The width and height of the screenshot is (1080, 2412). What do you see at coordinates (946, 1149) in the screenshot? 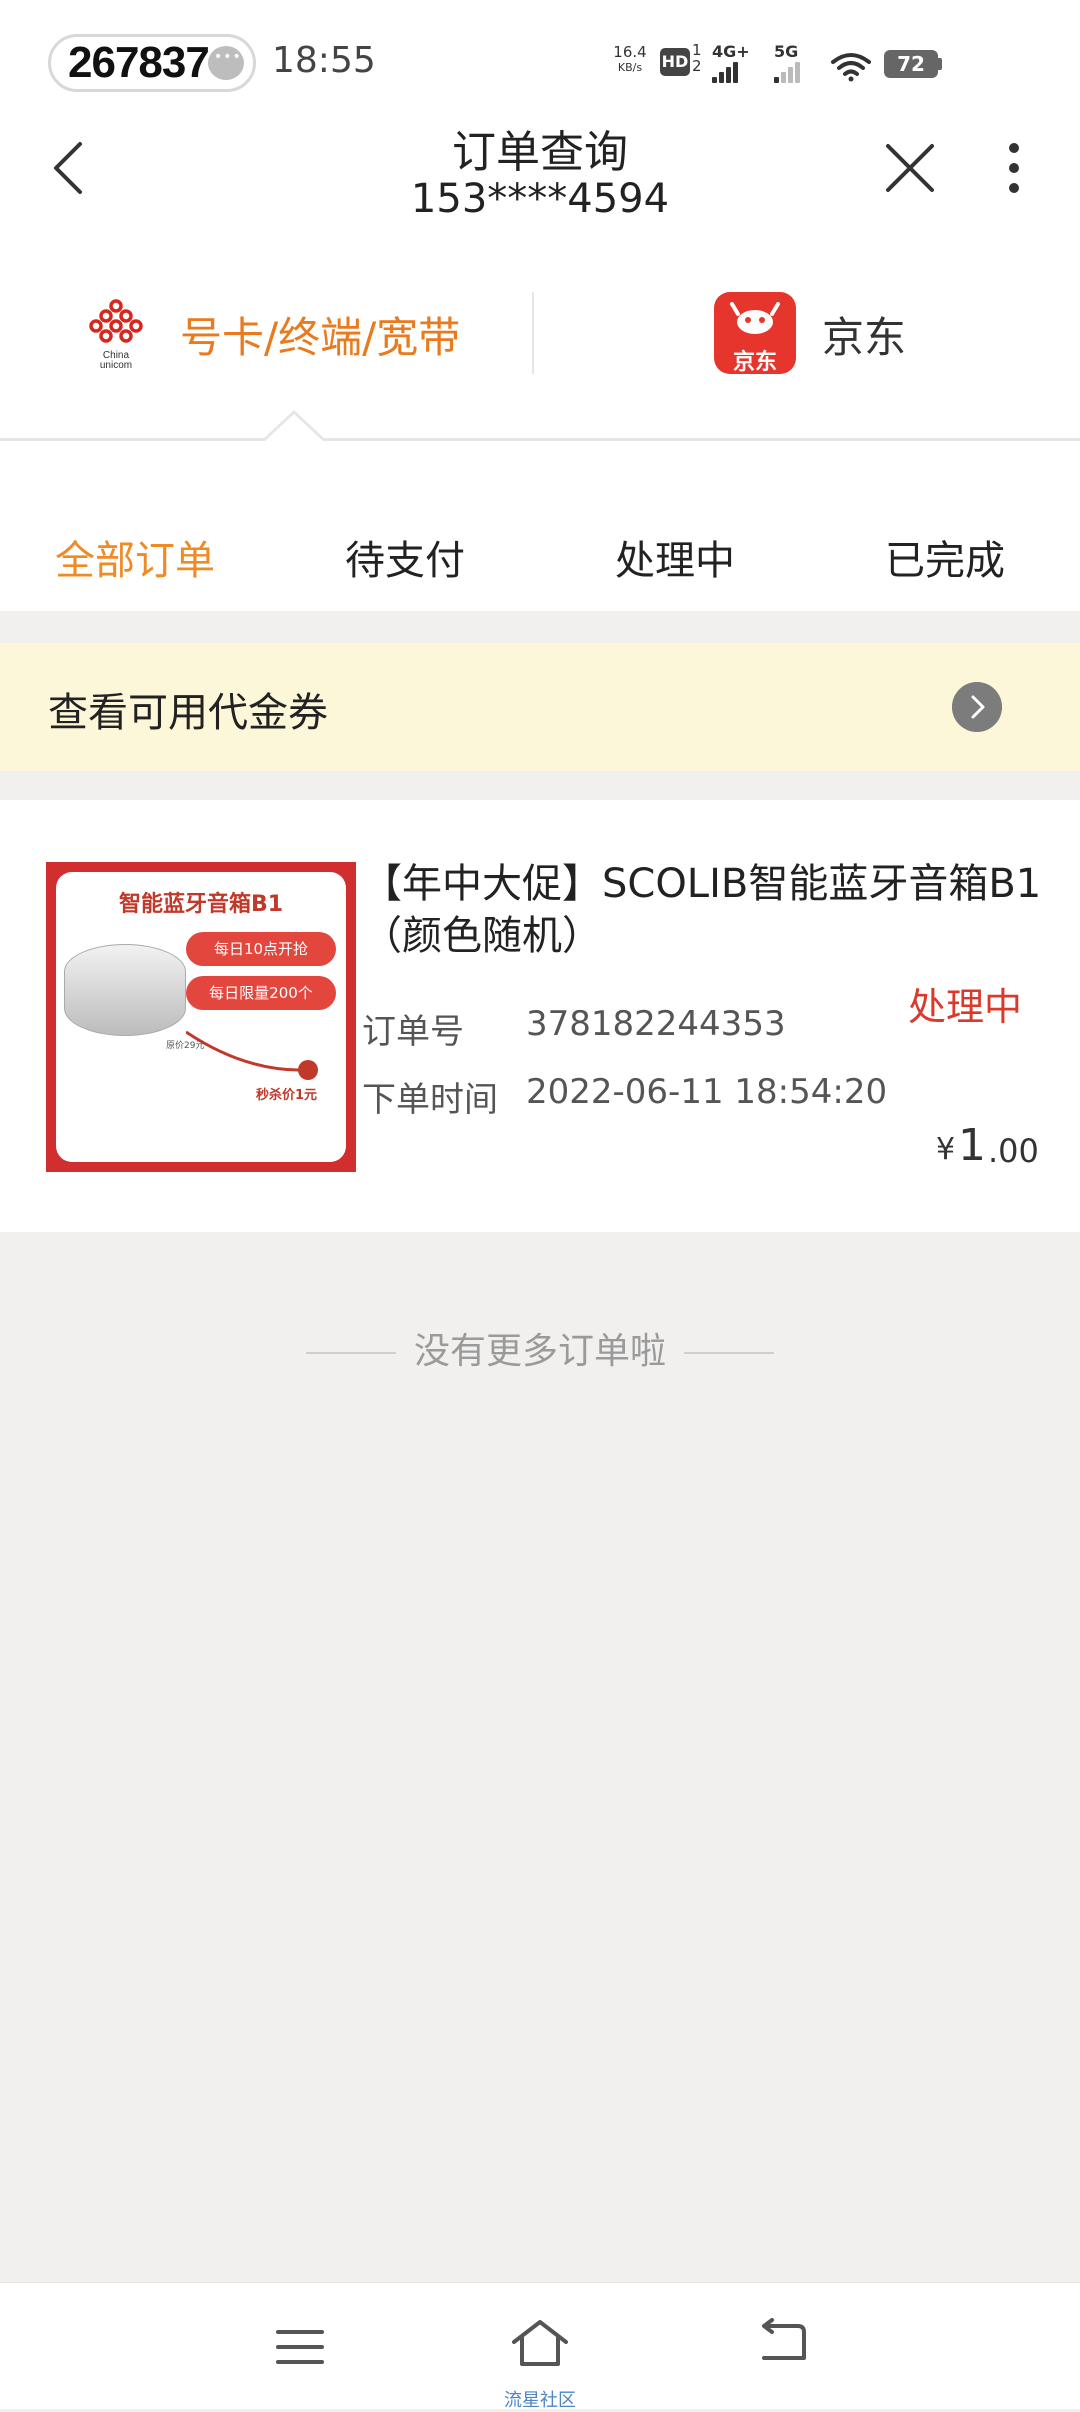
I see `order-price-symbol: ¥` at bounding box center [946, 1149].